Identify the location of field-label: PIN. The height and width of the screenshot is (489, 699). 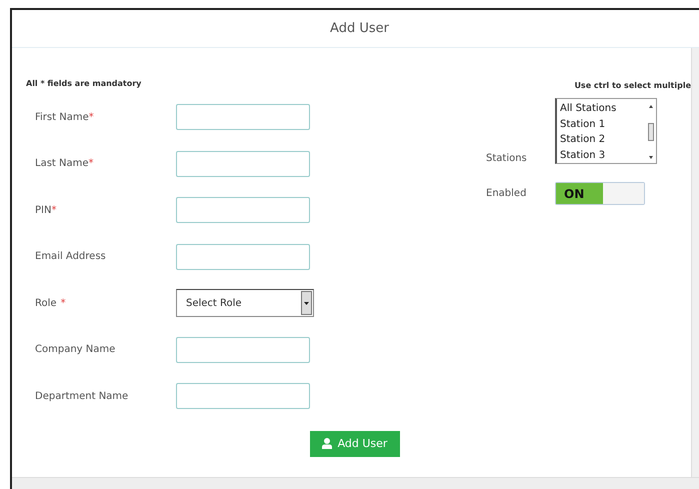
(43, 210).